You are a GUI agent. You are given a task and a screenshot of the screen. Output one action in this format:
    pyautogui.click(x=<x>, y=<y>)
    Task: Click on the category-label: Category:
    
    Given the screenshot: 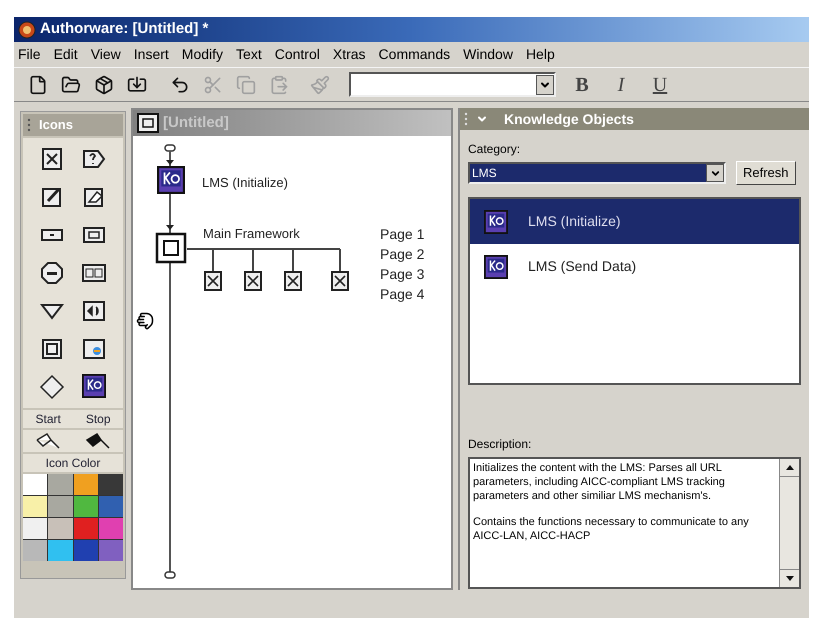 What is the action you would take?
    pyautogui.click(x=495, y=149)
    